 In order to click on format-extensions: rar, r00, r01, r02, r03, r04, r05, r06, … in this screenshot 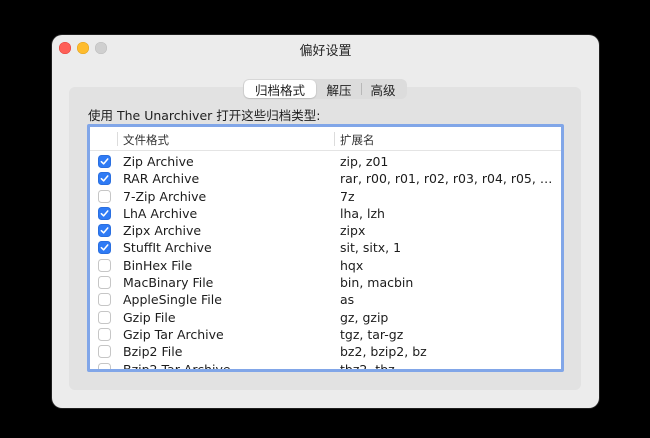, I will do `click(448, 179)`.